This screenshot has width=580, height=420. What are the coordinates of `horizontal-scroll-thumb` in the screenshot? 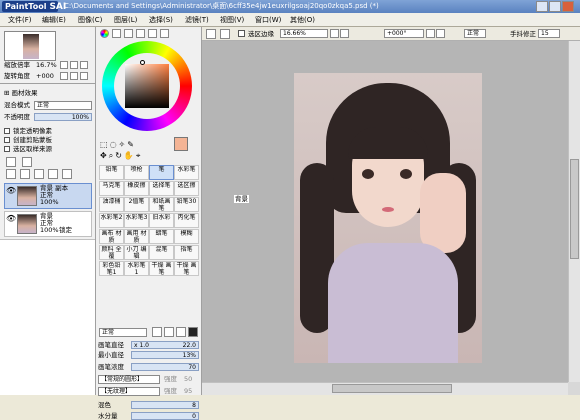 It's located at (392, 388).